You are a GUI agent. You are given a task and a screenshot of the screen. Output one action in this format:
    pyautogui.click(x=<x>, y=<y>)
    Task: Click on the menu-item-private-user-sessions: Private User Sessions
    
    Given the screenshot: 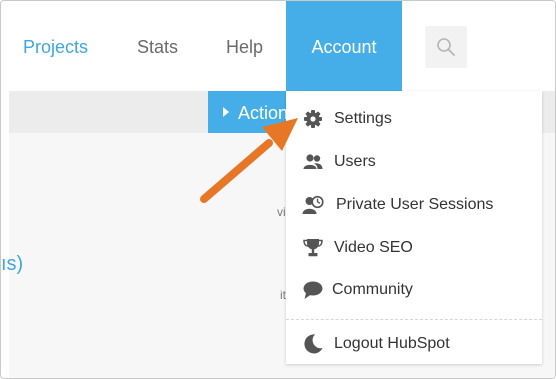 What is the action you would take?
    pyautogui.click(x=414, y=205)
    